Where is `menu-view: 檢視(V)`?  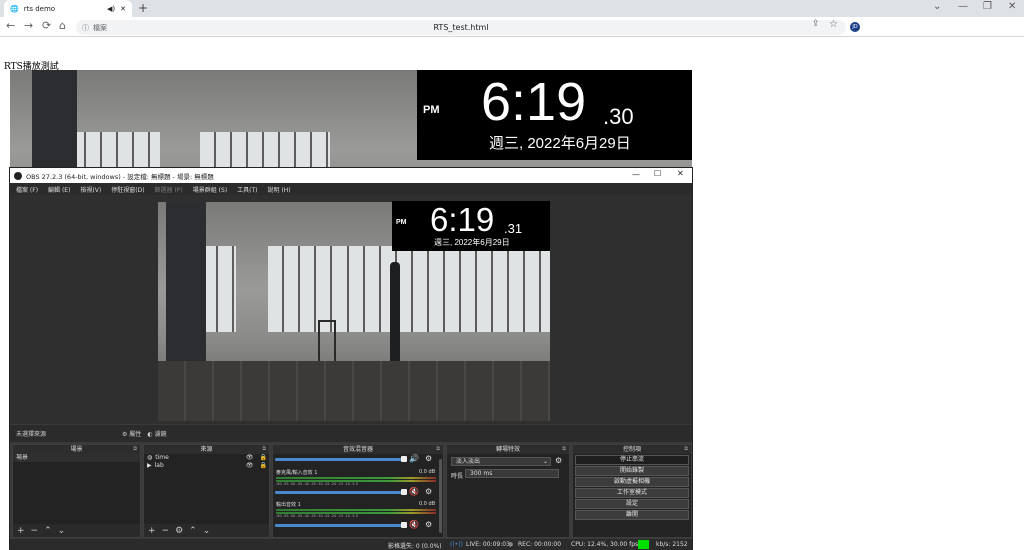 menu-view: 檢視(V) is located at coordinates (90, 189).